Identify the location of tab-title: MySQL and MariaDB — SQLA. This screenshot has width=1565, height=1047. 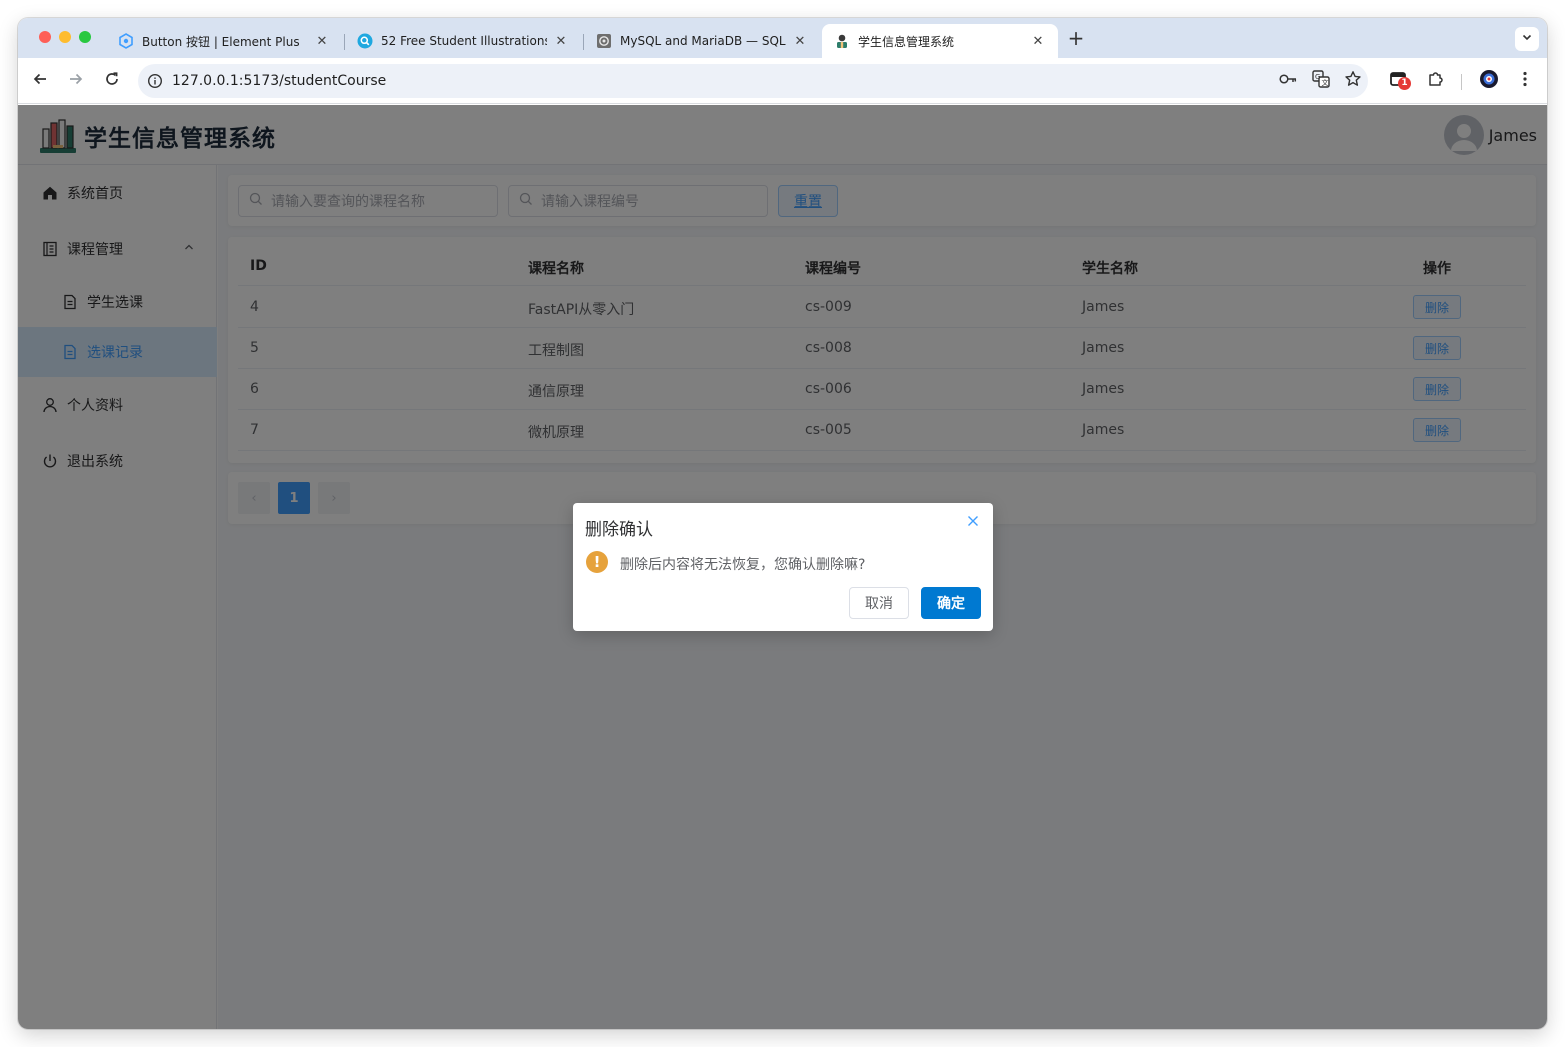
(703, 41).